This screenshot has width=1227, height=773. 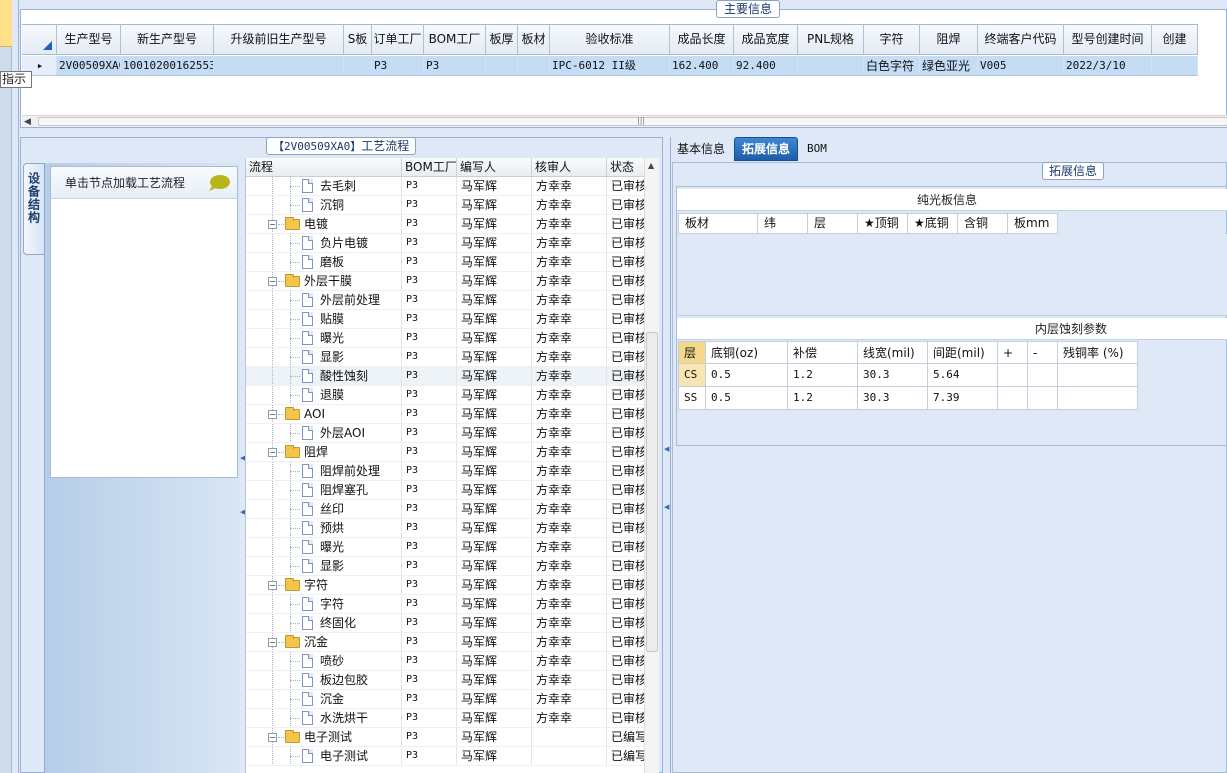 What do you see at coordinates (358, 39) in the screenshot?
I see `column-header: S板` at bounding box center [358, 39].